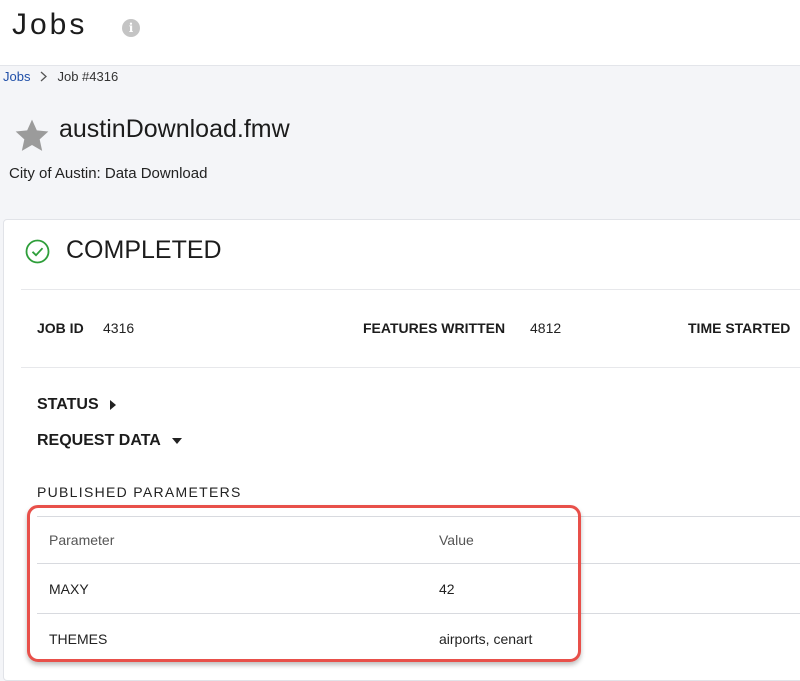 This screenshot has width=800, height=681. I want to click on table-row: MAXY 42, so click(418, 588).